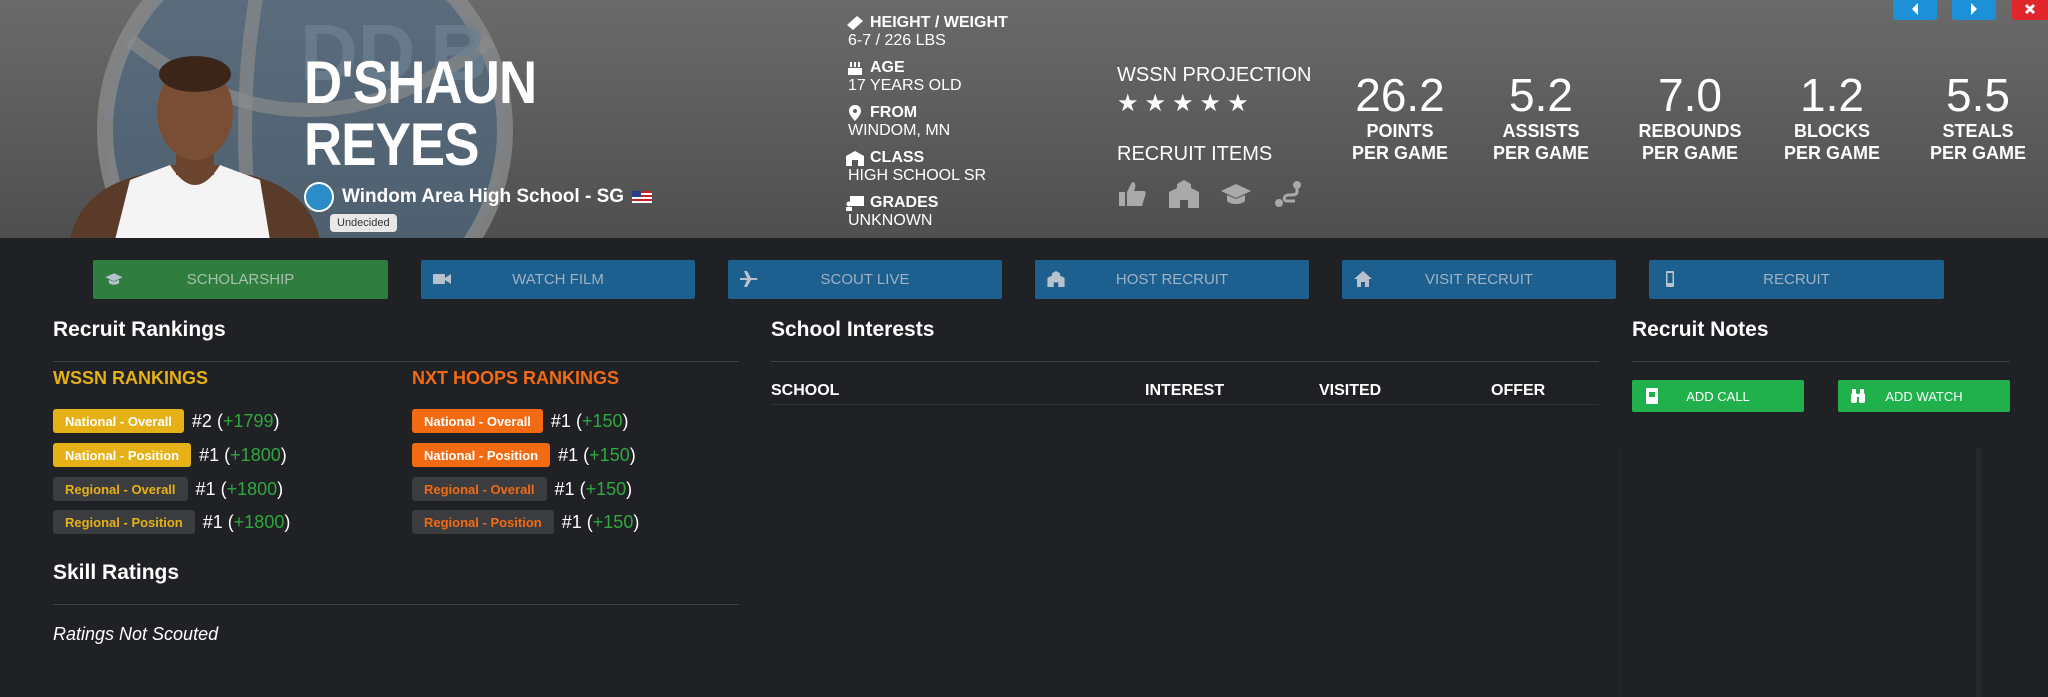 The width and height of the screenshot is (2048, 697). What do you see at coordinates (1978, 95) in the screenshot?
I see `stat-value: 5.5` at bounding box center [1978, 95].